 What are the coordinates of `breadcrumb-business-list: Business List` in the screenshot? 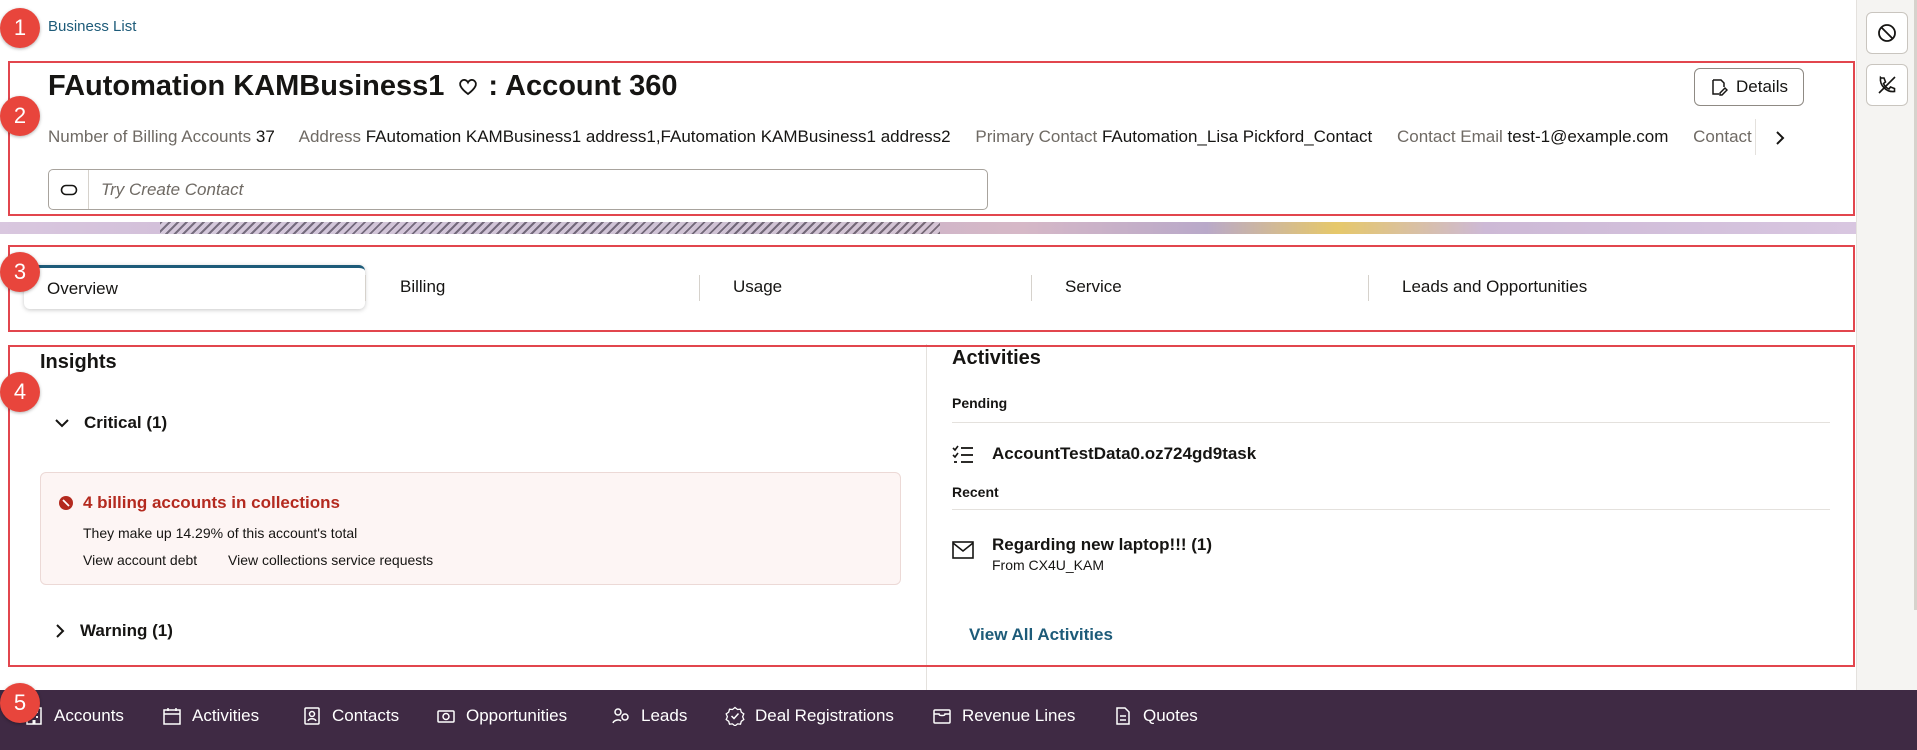 It's located at (92, 26).